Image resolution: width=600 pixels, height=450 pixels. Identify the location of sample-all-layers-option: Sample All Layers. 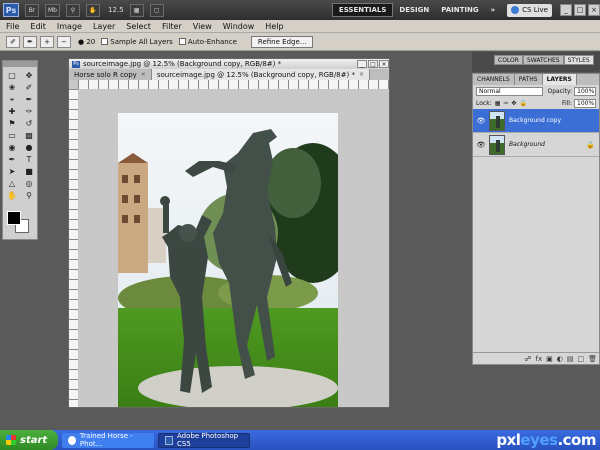
(137, 42).